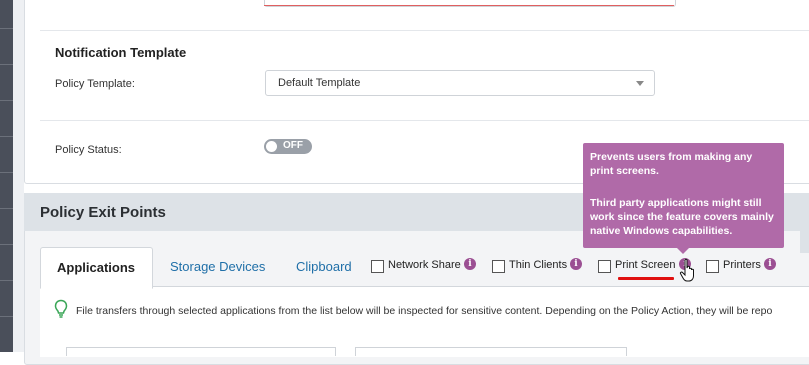 This screenshot has height=365, width=809. Describe the element at coordinates (646, 278) in the screenshot. I see `print-screen-highlight` at that location.